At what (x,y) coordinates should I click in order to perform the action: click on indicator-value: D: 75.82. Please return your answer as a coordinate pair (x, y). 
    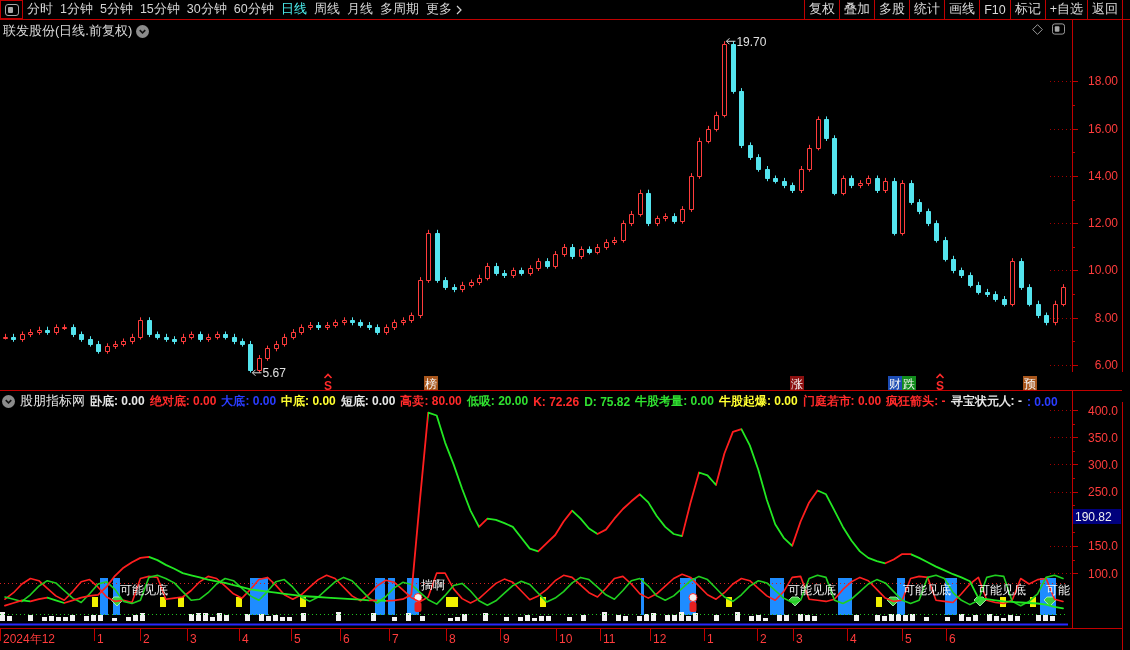
    Looking at the image, I should click on (607, 401).